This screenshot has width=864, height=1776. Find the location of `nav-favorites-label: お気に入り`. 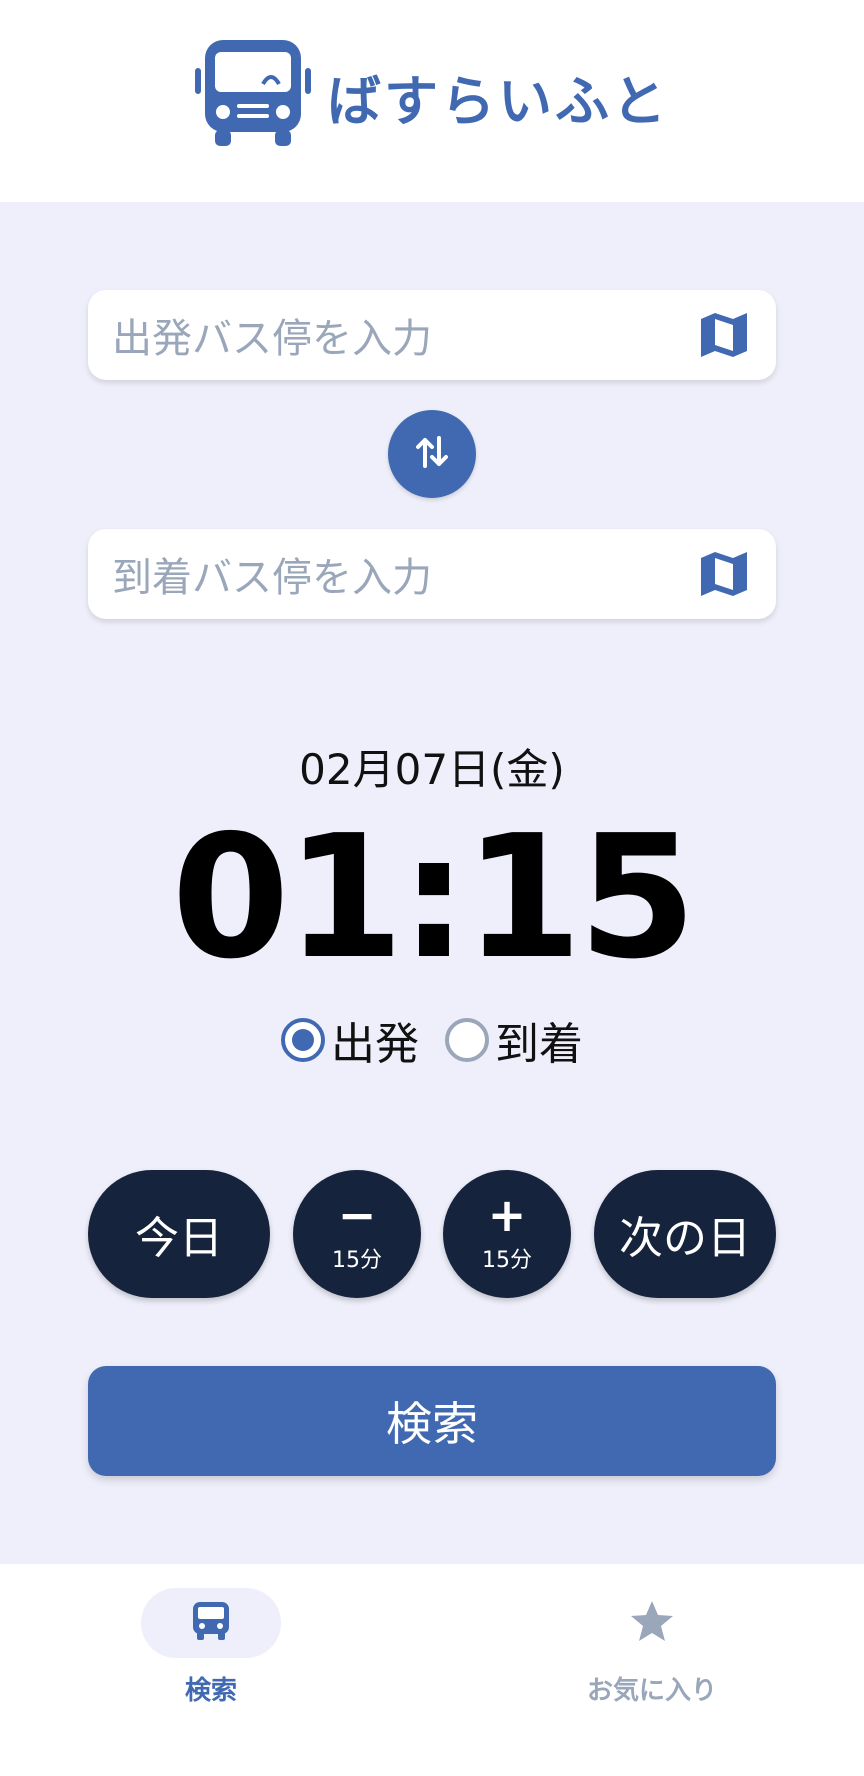

nav-favorites-label: お気に入り is located at coordinates (651, 1691).